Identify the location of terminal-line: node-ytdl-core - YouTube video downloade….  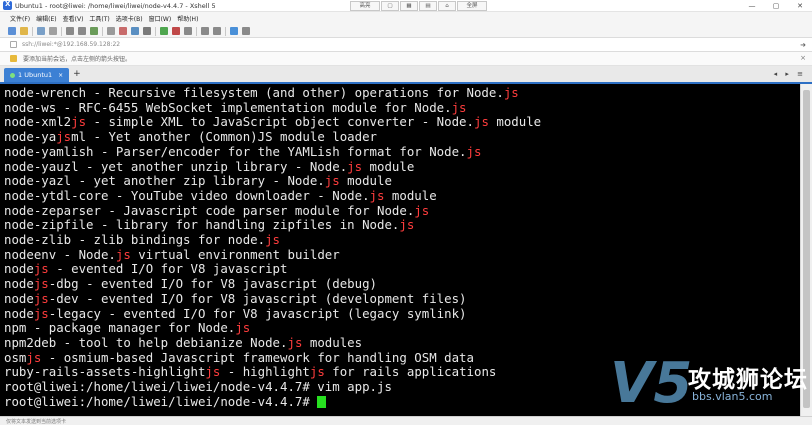
(402, 195).